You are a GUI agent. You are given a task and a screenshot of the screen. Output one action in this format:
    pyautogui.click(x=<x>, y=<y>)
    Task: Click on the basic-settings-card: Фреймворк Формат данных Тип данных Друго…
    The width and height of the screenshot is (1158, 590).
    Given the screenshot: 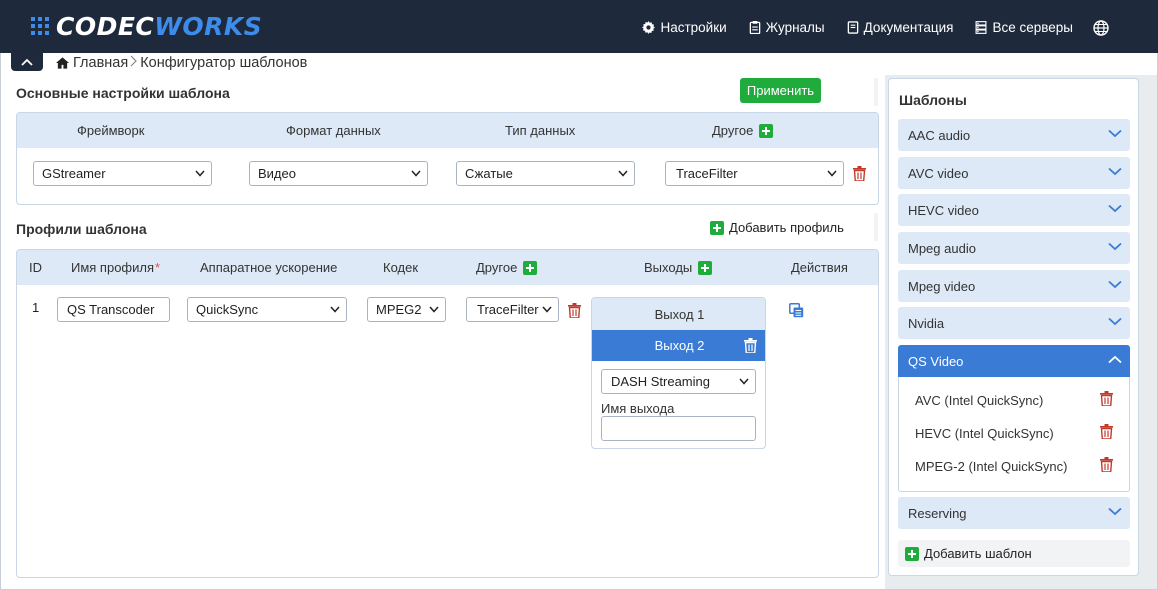 What is the action you would take?
    pyautogui.click(x=447, y=158)
    